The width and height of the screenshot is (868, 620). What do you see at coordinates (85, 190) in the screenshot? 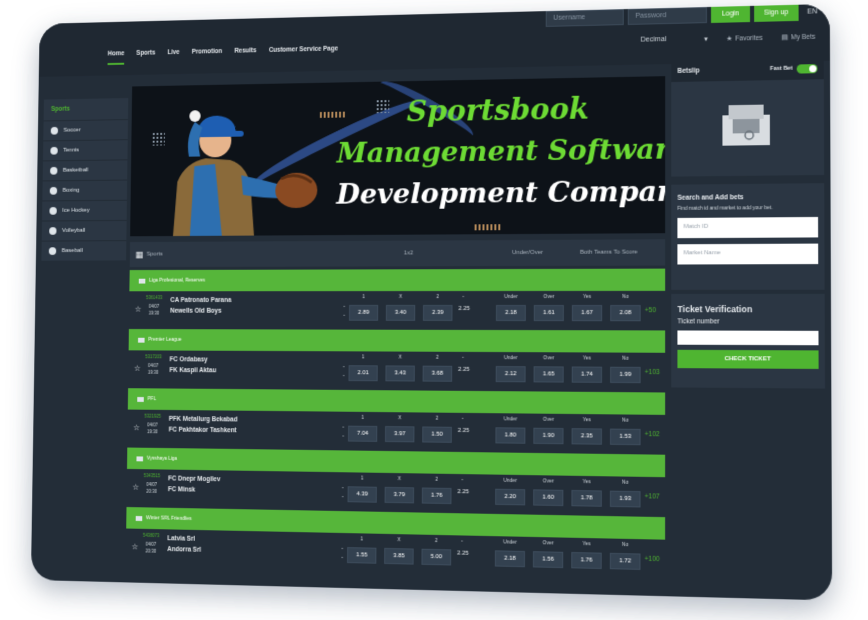
I see `sidebar-item-boxing: Boxing` at bounding box center [85, 190].